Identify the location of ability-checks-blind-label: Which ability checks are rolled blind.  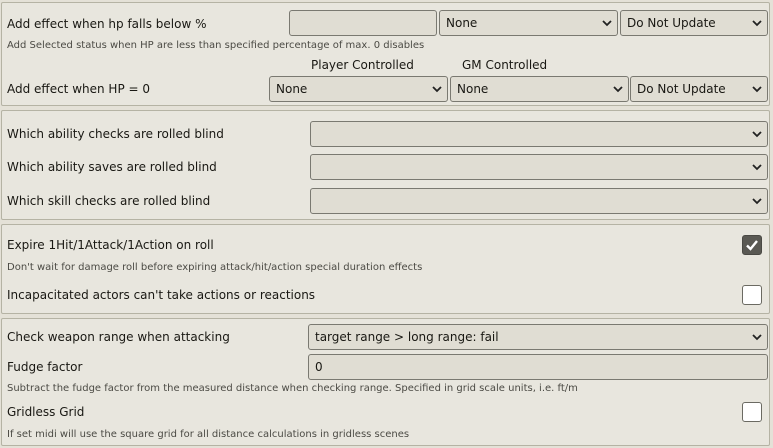
(115, 134).